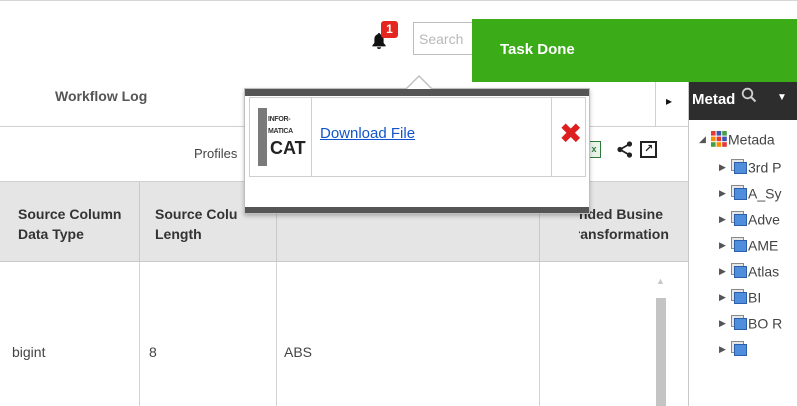 This screenshot has width=797, height=406. Describe the element at coordinates (280, 131) in the screenshot. I see `logo-text-line2: MATICA` at that location.